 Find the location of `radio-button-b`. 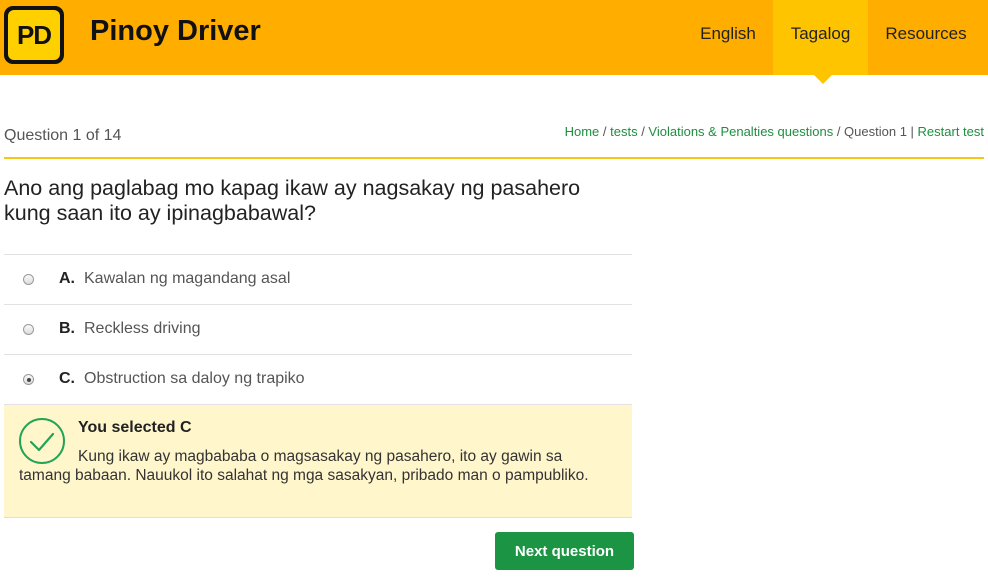

radio-button-b is located at coordinates (28, 329).